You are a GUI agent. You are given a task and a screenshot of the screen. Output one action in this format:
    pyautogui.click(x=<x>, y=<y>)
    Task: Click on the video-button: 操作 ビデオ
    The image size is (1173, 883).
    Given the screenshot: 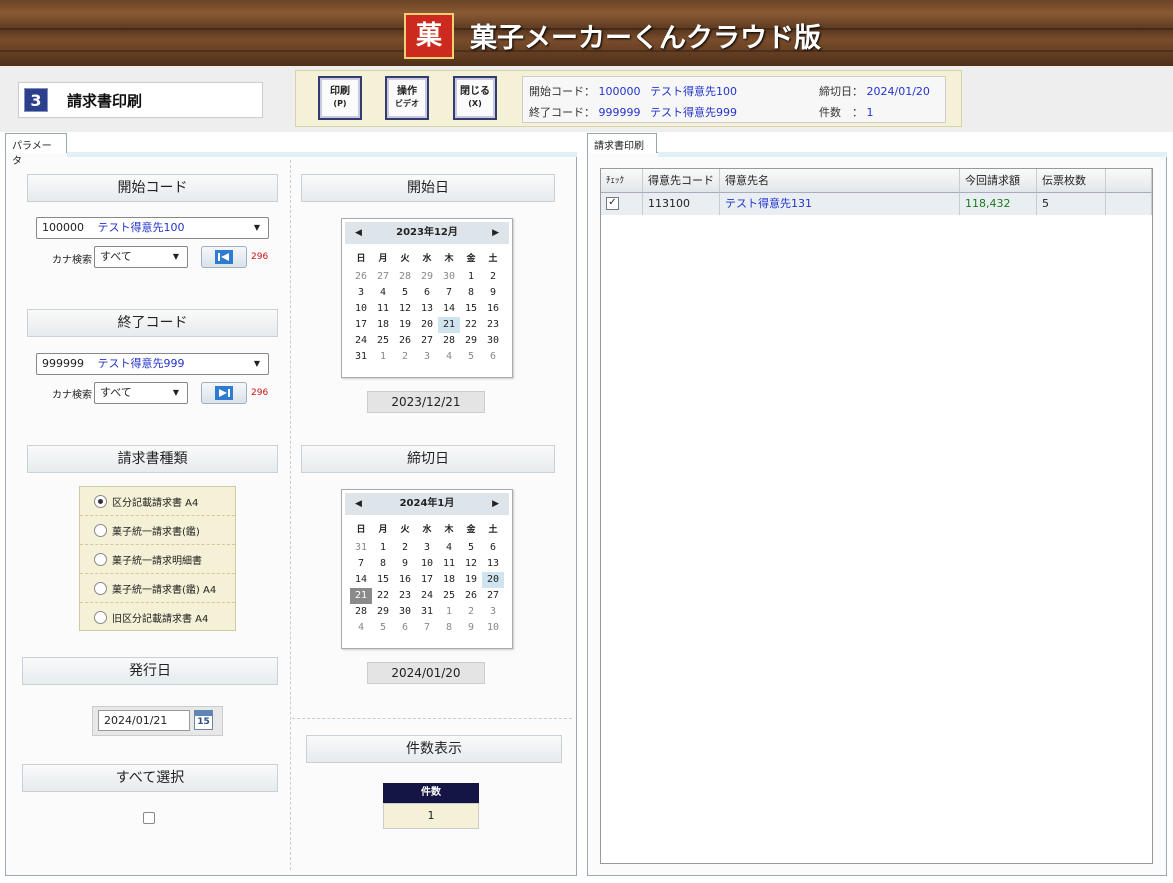 What is the action you would take?
    pyautogui.click(x=407, y=98)
    